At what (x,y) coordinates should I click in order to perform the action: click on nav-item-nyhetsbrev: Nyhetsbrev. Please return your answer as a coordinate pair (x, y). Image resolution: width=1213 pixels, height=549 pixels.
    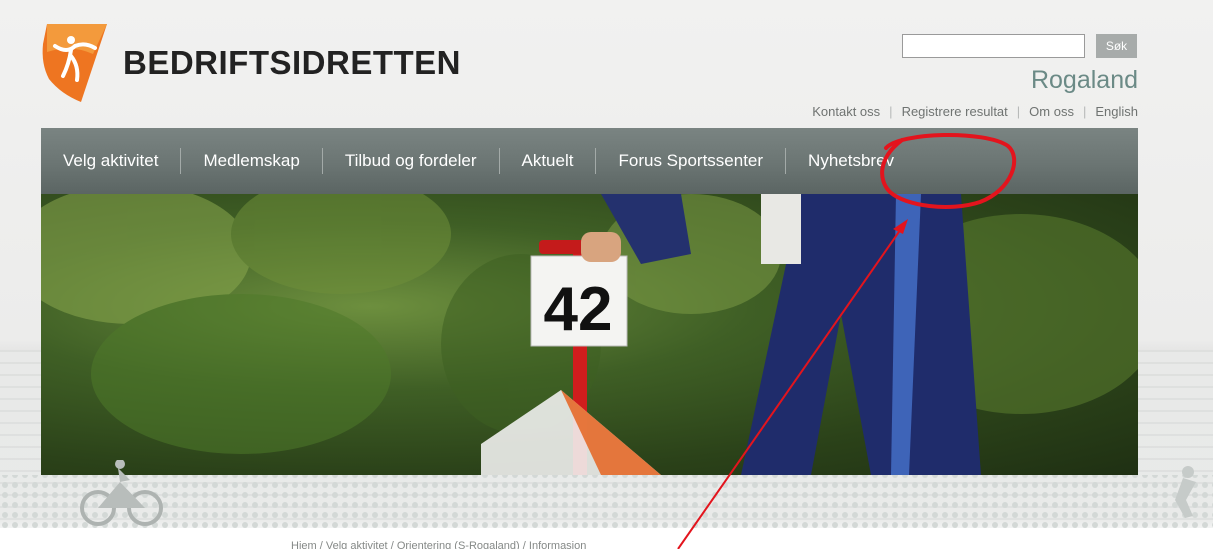
    Looking at the image, I should click on (851, 161).